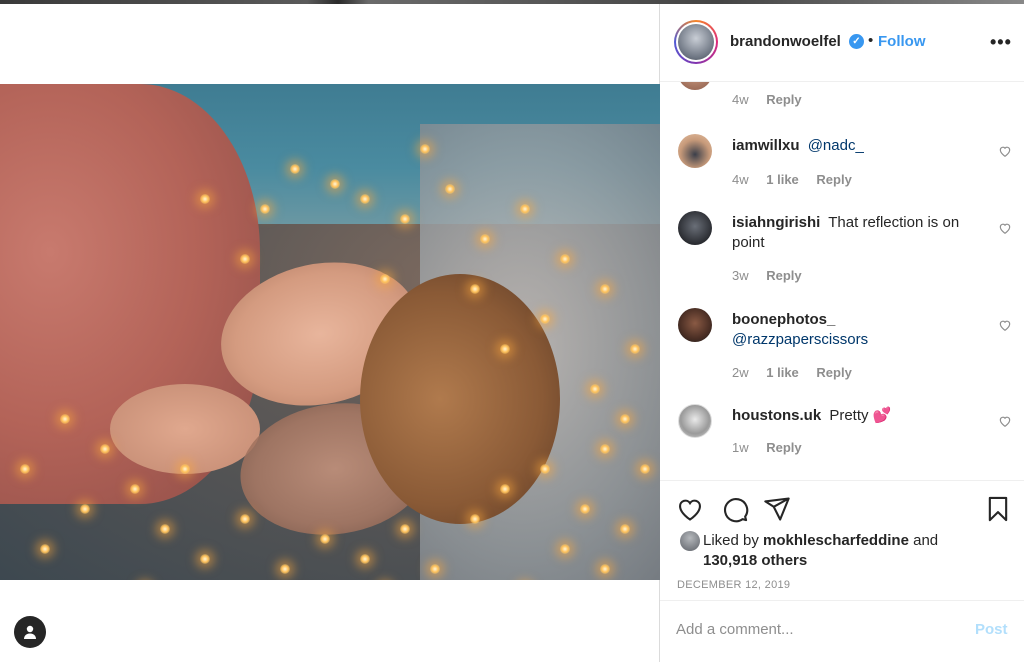 The height and width of the screenshot is (662, 1024). What do you see at coordinates (836, 145) in the screenshot?
I see `comment-mention: @nadc_` at bounding box center [836, 145].